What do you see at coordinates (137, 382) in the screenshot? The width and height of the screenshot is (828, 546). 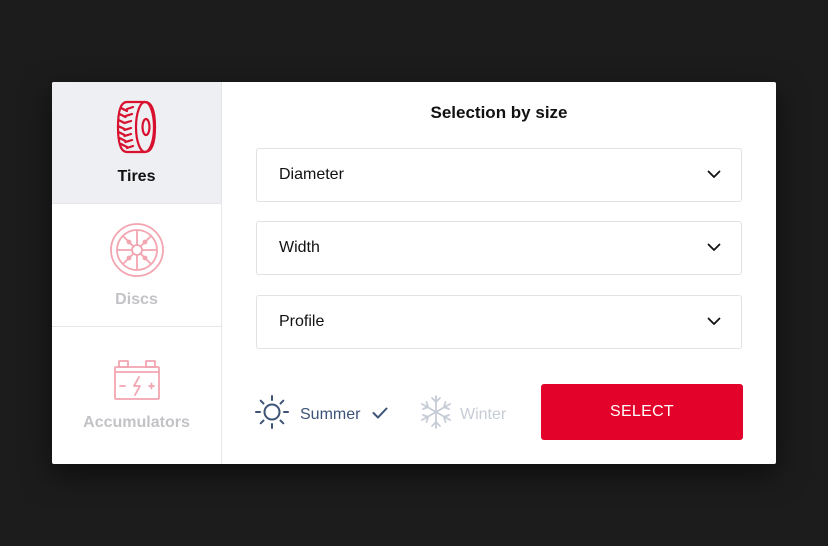 I see `battery-icon` at bounding box center [137, 382].